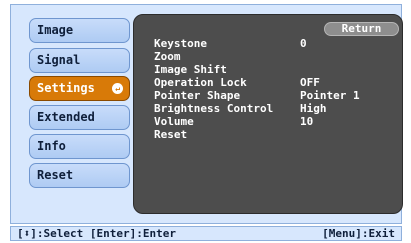  I want to click on item-label: Volume, so click(174, 121).